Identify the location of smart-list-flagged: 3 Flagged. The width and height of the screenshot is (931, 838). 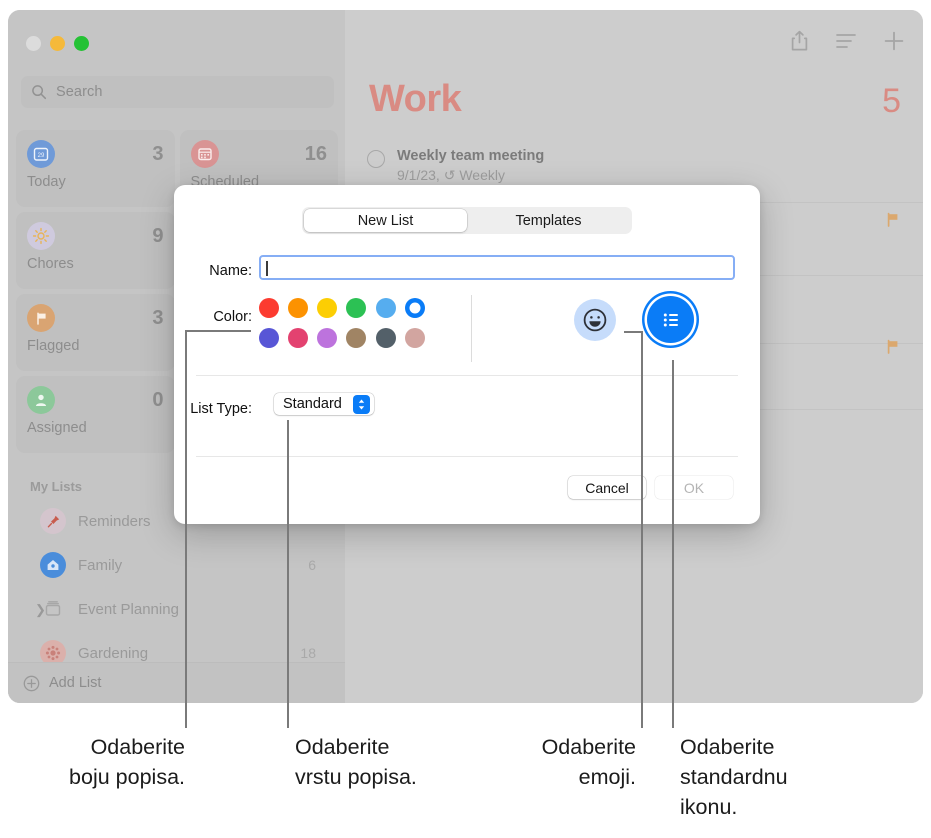
(95, 332).